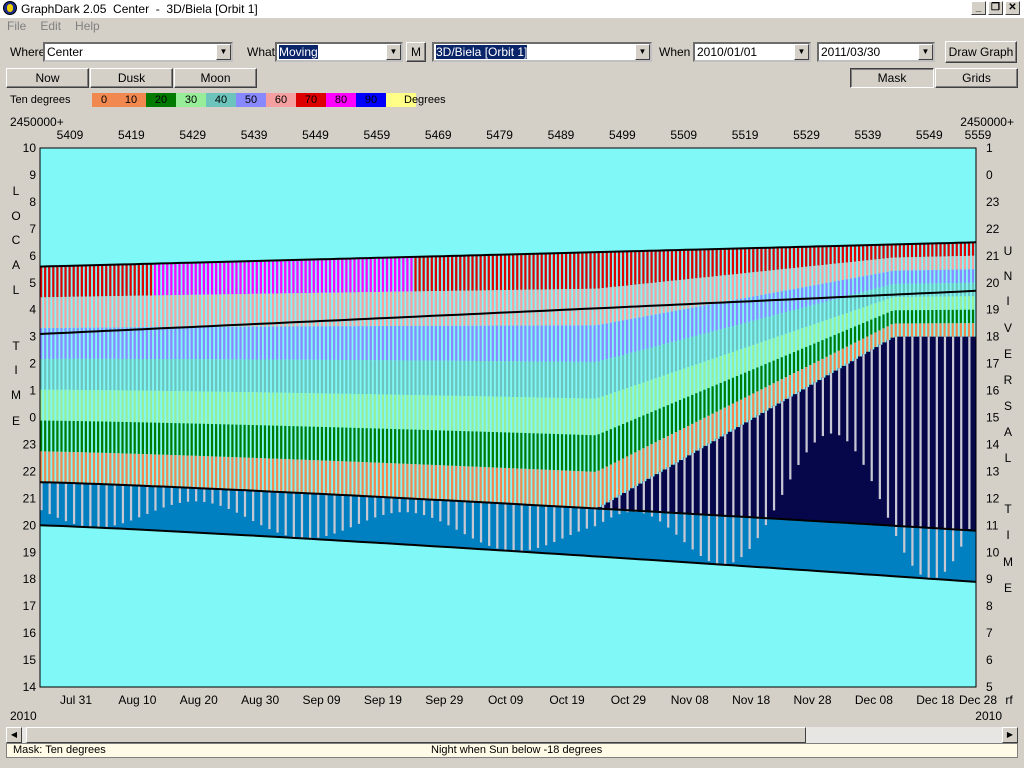  What do you see at coordinates (16, 27) in the screenshot?
I see `menu-file: File` at bounding box center [16, 27].